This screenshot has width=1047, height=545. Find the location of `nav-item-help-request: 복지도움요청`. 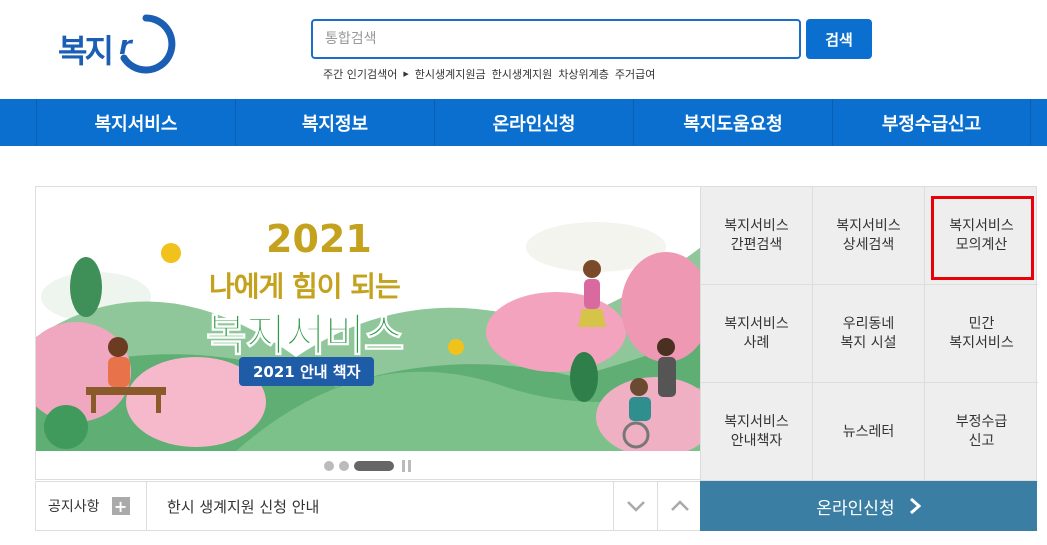

nav-item-help-request: 복지도움요청 is located at coordinates (732, 122).